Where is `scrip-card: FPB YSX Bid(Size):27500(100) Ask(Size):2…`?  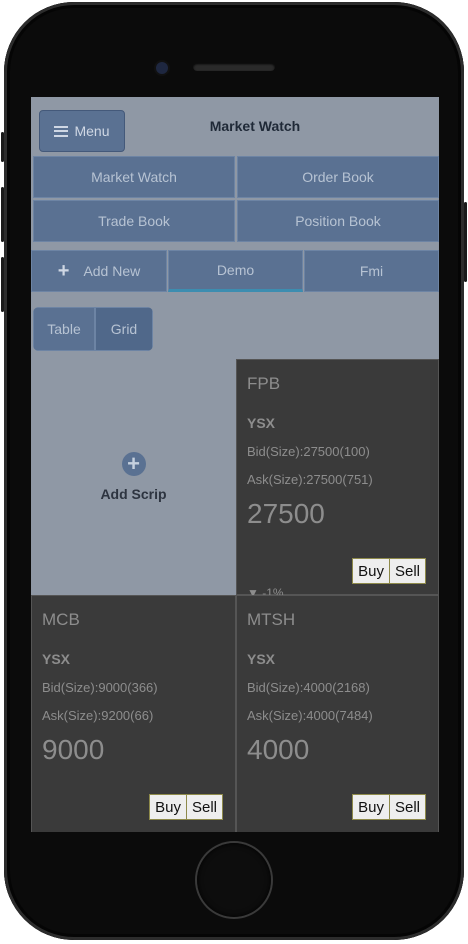
scrip-card: FPB YSX Bid(Size):27500(100) Ask(Size):2… is located at coordinates (337, 479).